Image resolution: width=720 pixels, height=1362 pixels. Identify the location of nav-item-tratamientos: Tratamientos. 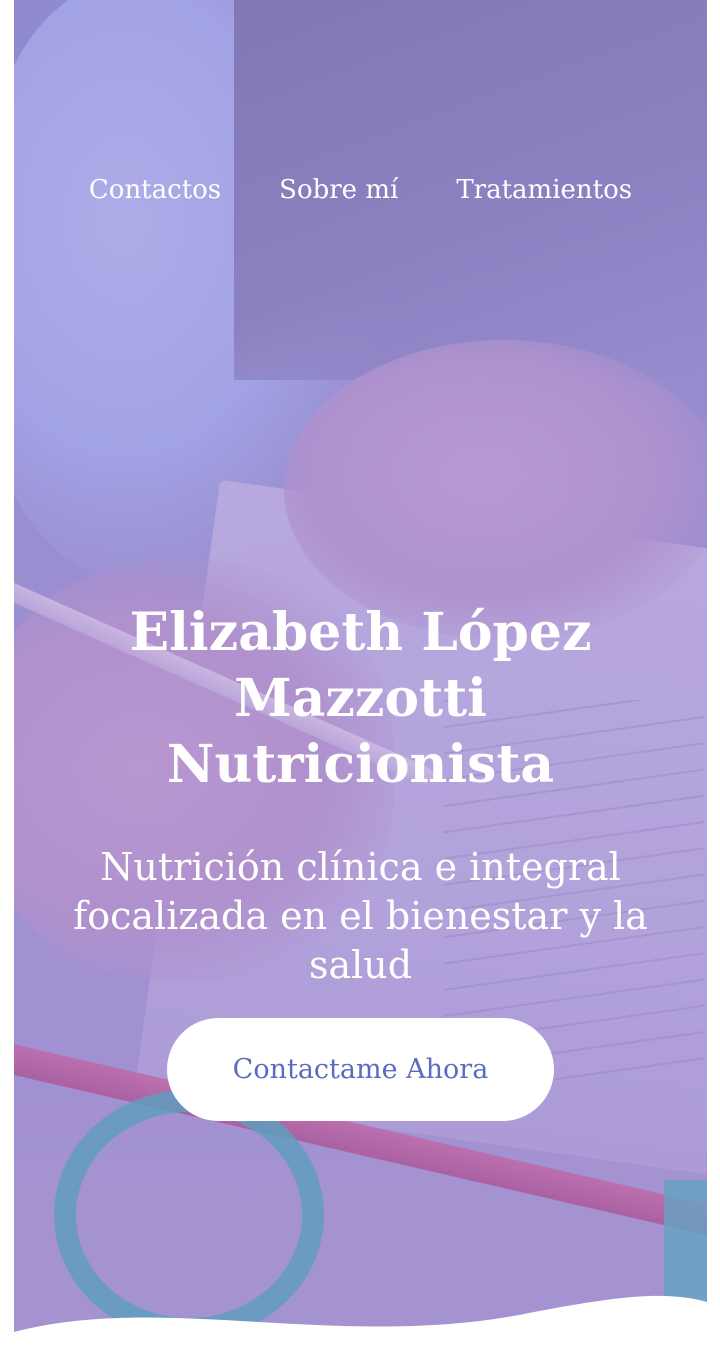
(544, 190).